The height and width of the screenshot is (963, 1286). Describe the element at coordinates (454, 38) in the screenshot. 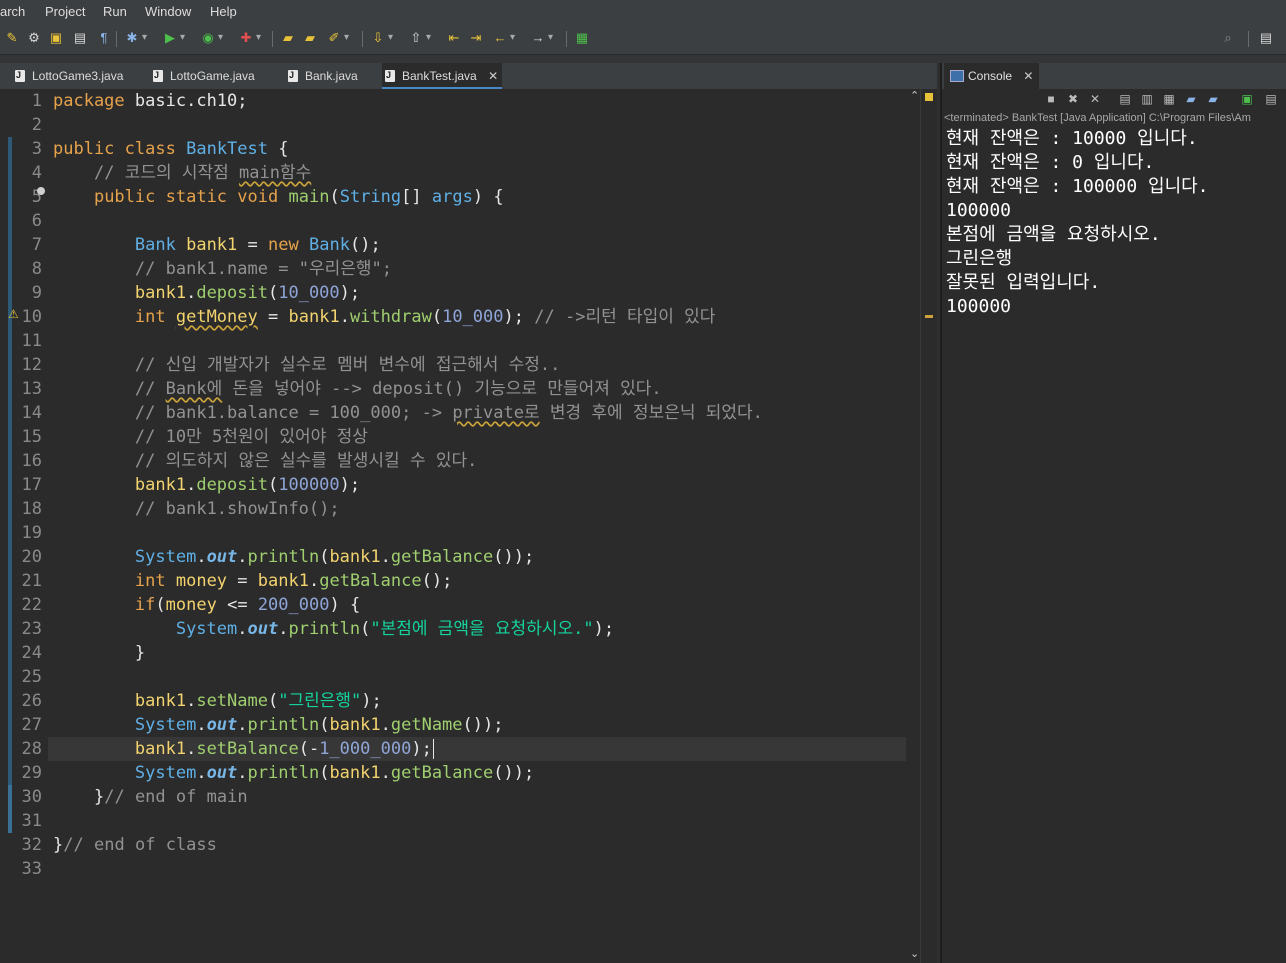

I see `last-edit-icon: ⇤` at that location.